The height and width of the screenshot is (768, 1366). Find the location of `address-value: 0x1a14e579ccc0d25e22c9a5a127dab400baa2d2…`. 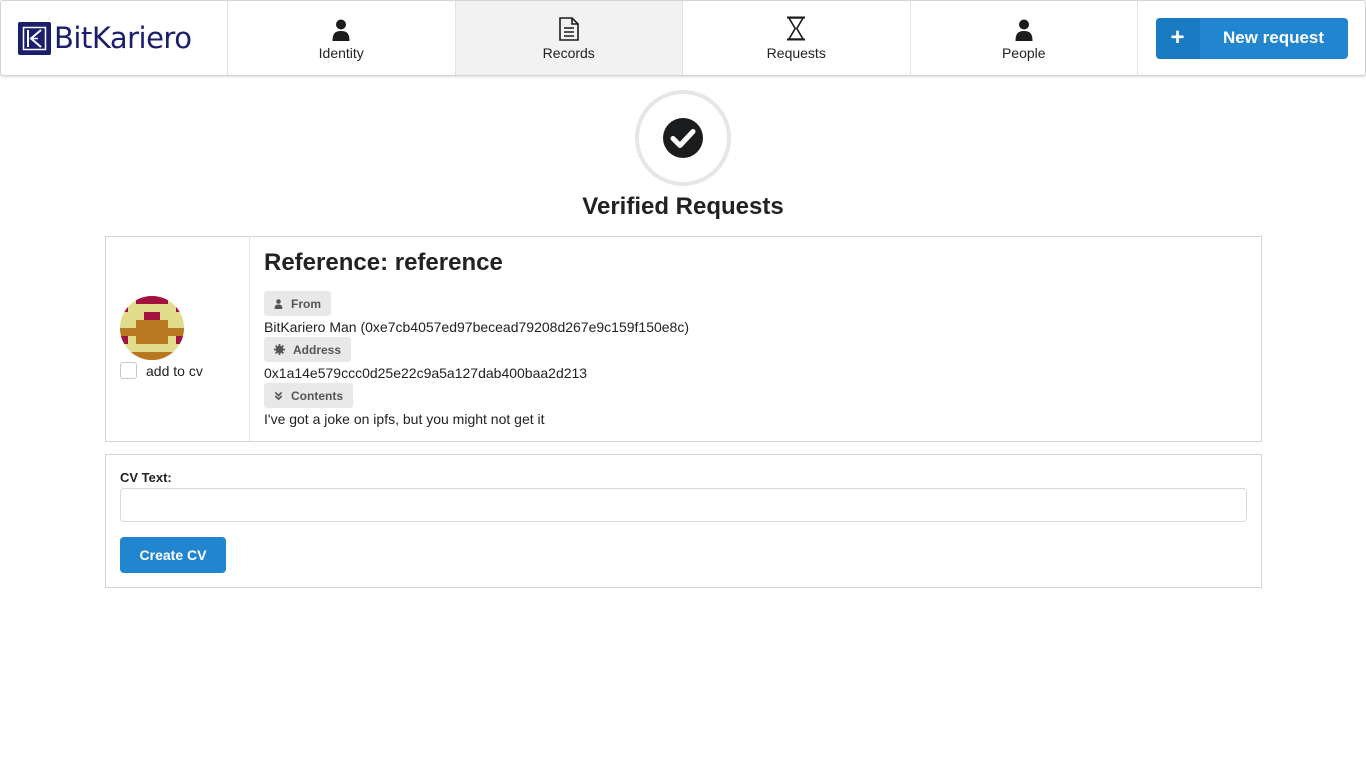

address-value: 0x1a14e579ccc0d25e22c9a5a127dab400baa2d2… is located at coordinates (426, 373).